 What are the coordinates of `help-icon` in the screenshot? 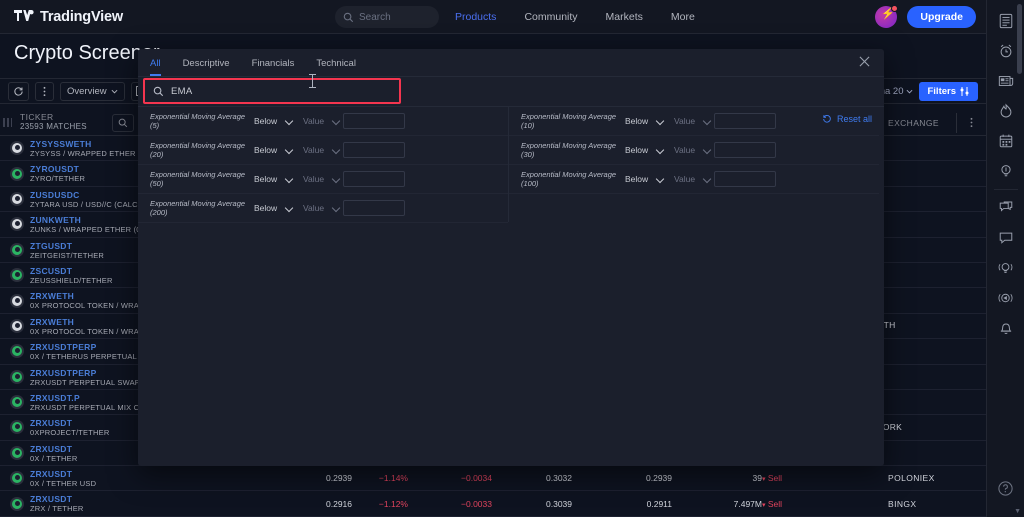 It's located at (1006, 488).